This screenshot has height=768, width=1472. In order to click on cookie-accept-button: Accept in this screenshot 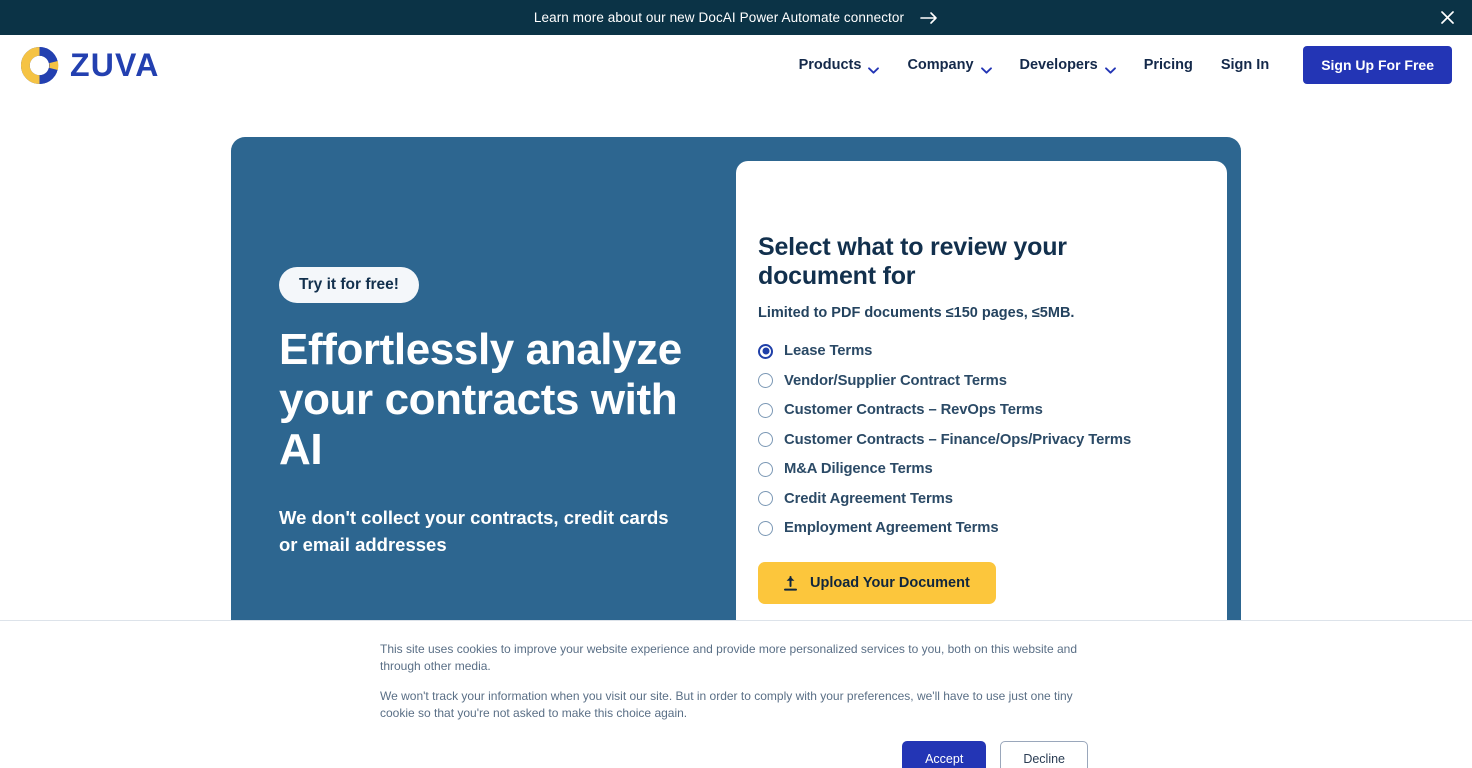, I will do `click(944, 754)`.